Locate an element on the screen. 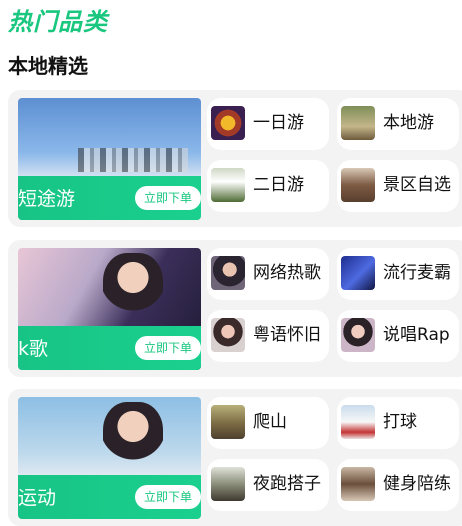 This screenshot has height=526, width=462. running-photo is located at coordinates (228, 484).